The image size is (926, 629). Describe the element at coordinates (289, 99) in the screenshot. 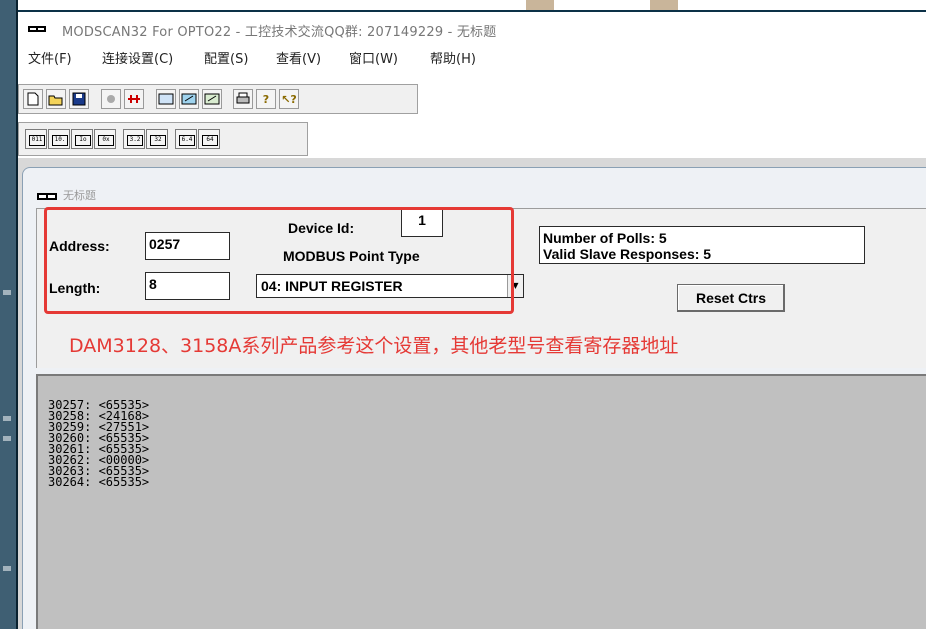

I see `context-help-icon: ↖?` at that location.